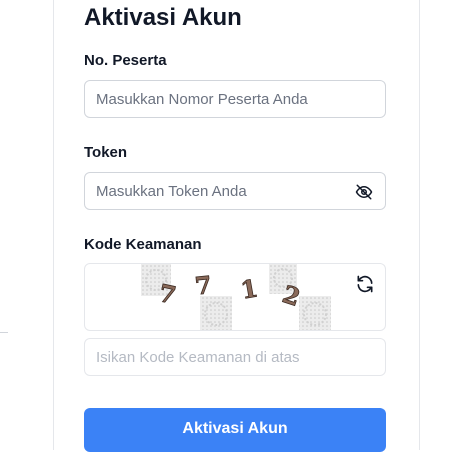 This screenshot has width=474, height=452. What do you see at coordinates (125, 60) in the screenshot?
I see `peserta-label: No. Peserta` at bounding box center [125, 60].